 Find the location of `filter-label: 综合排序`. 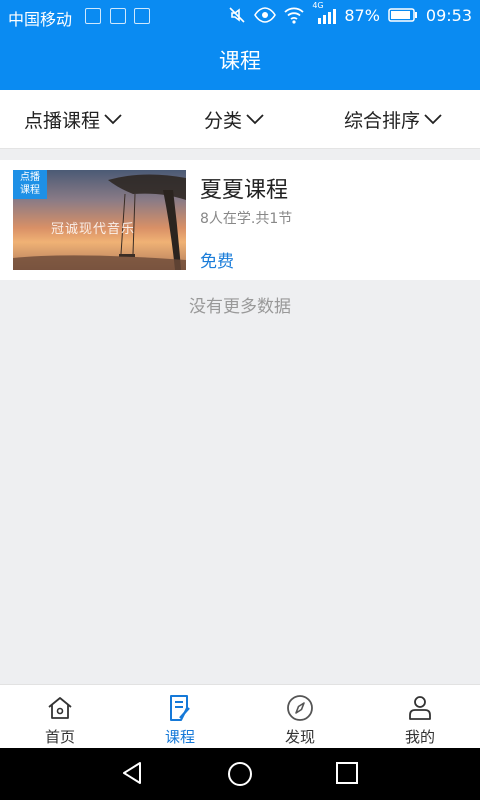

filter-label: 综合排序 is located at coordinates (382, 120).